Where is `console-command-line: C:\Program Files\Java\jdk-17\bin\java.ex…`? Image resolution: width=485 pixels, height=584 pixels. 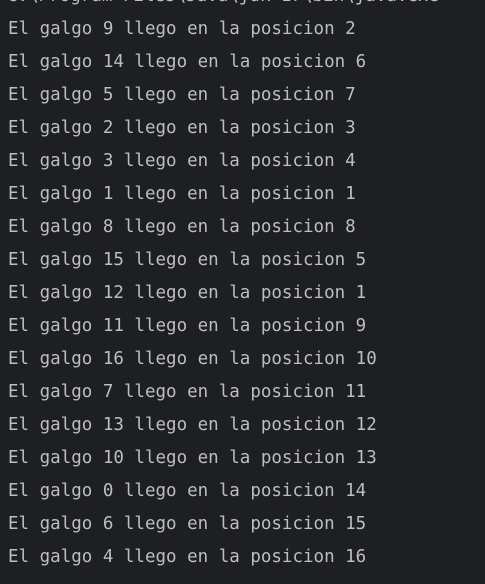 console-command-line: C:\Program Files\Java\jdk-17\bin\java.ex… is located at coordinates (223, 6).